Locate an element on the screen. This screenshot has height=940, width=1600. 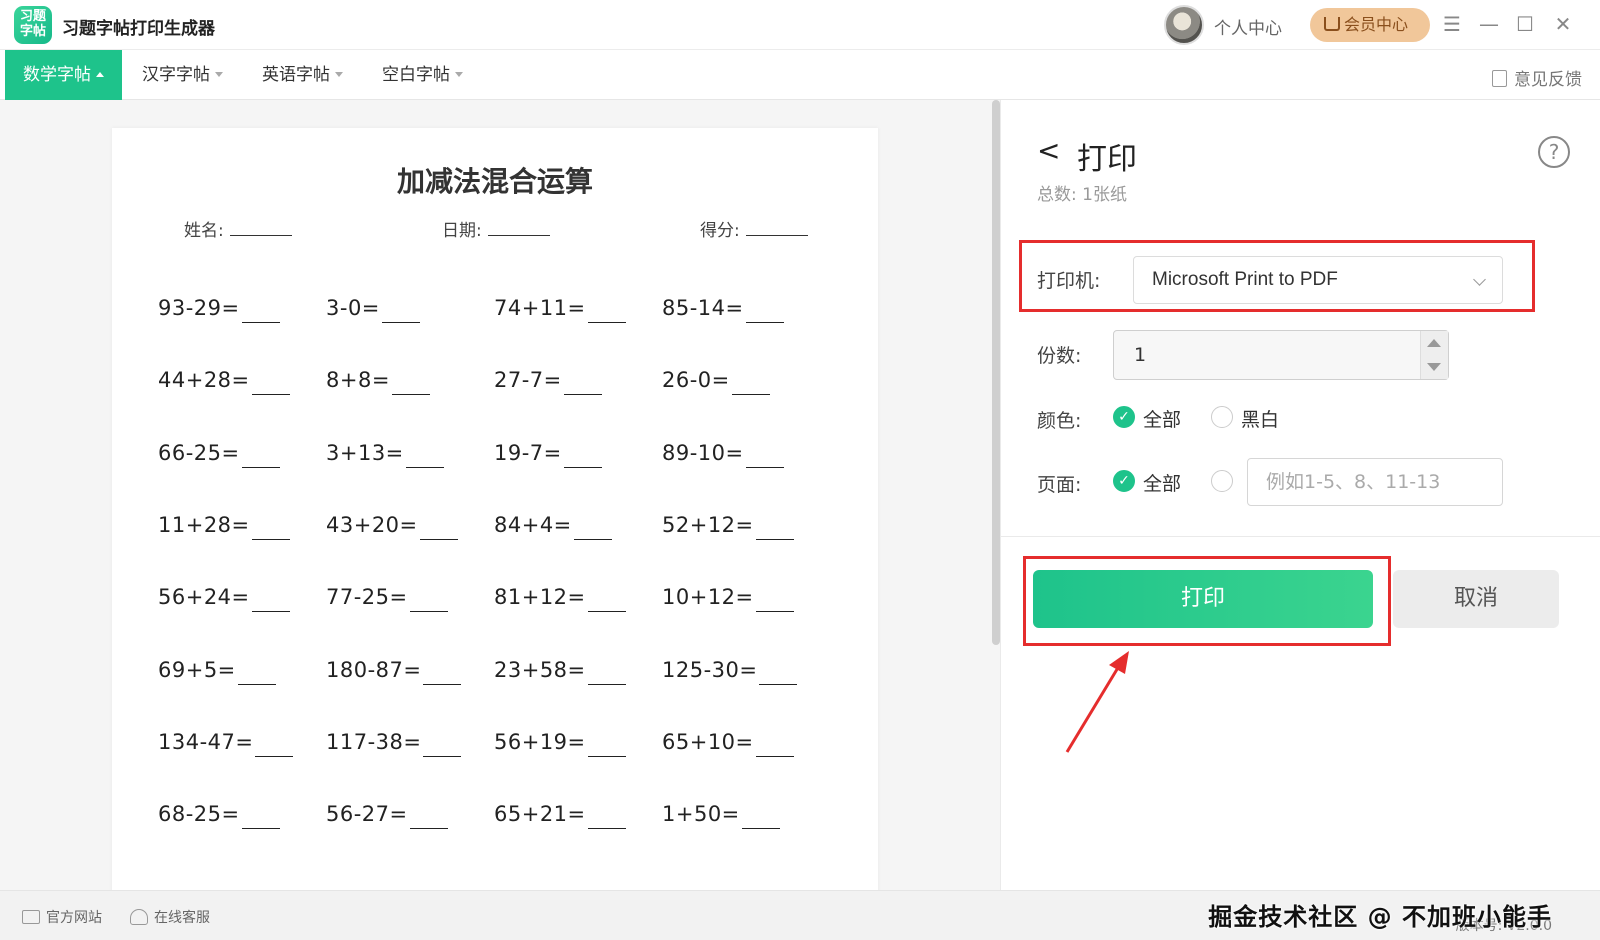
math-problem: 125-30= is located at coordinates (730, 671).